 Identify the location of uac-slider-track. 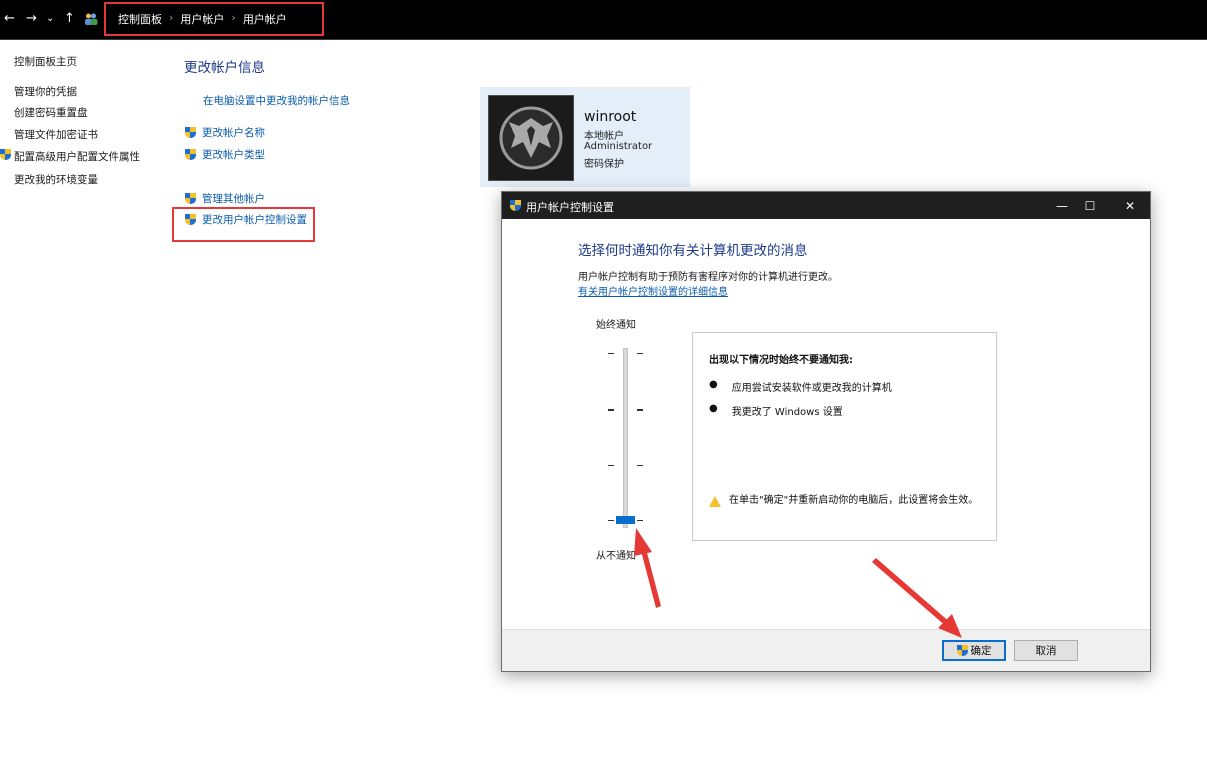
(625, 438).